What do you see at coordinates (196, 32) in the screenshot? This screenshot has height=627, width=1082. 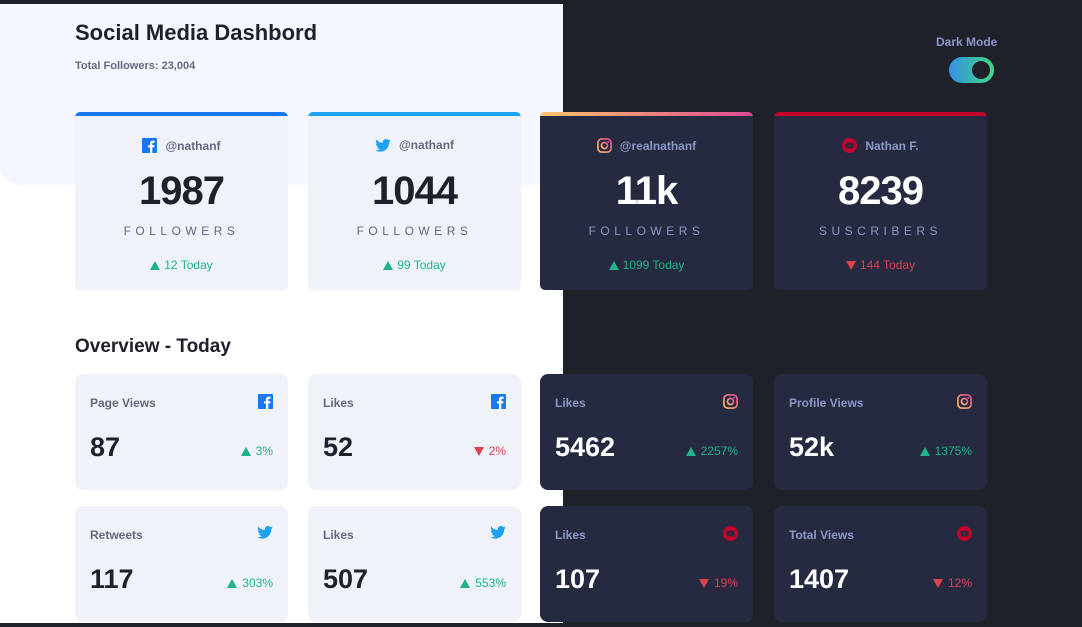 I see `page-title: Social Media Dashbord` at bounding box center [196, 32].